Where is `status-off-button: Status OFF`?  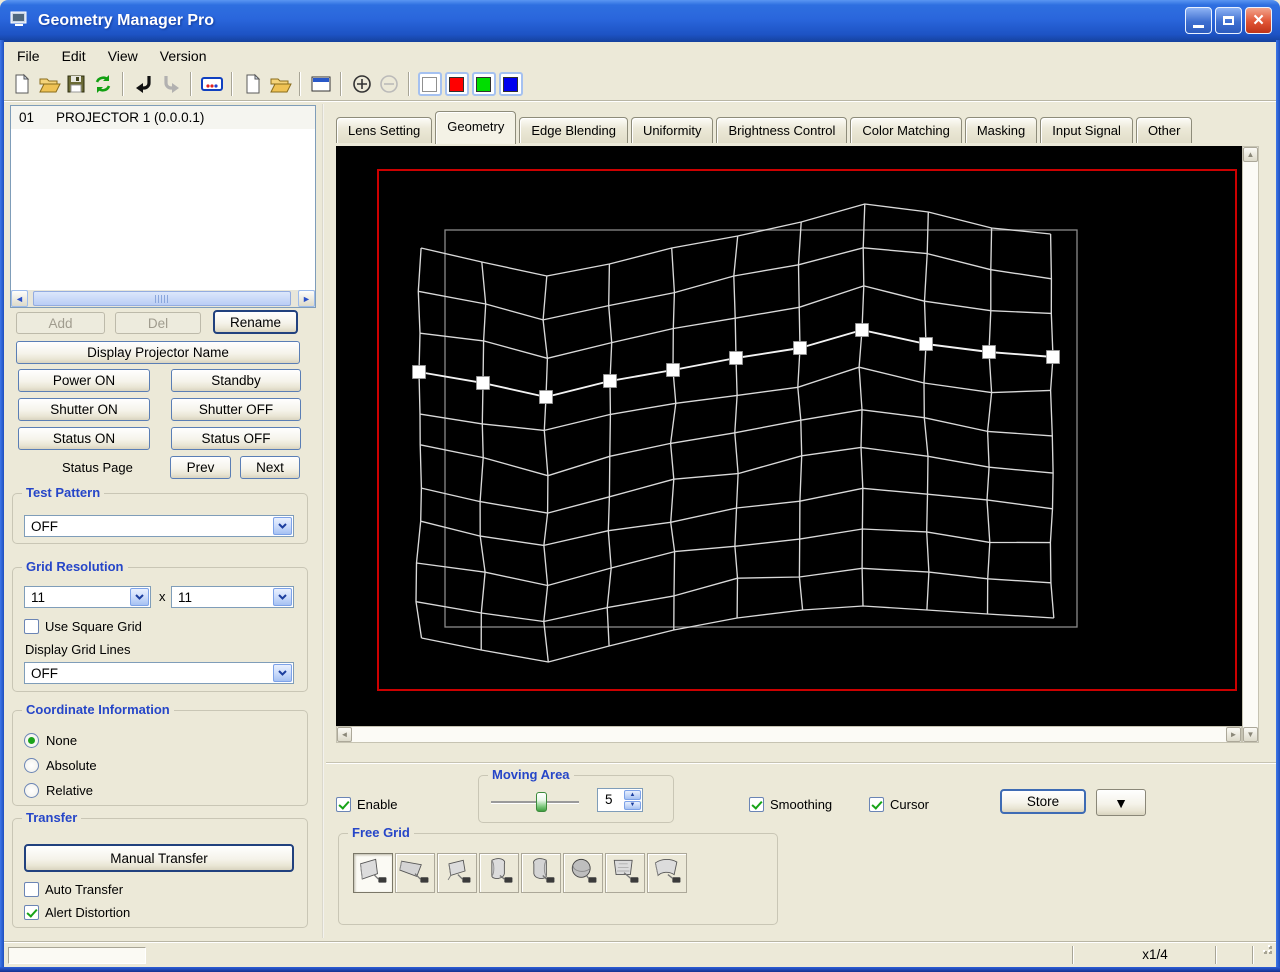 status-off-button: Status OFF is located at coordinates (236, 438).